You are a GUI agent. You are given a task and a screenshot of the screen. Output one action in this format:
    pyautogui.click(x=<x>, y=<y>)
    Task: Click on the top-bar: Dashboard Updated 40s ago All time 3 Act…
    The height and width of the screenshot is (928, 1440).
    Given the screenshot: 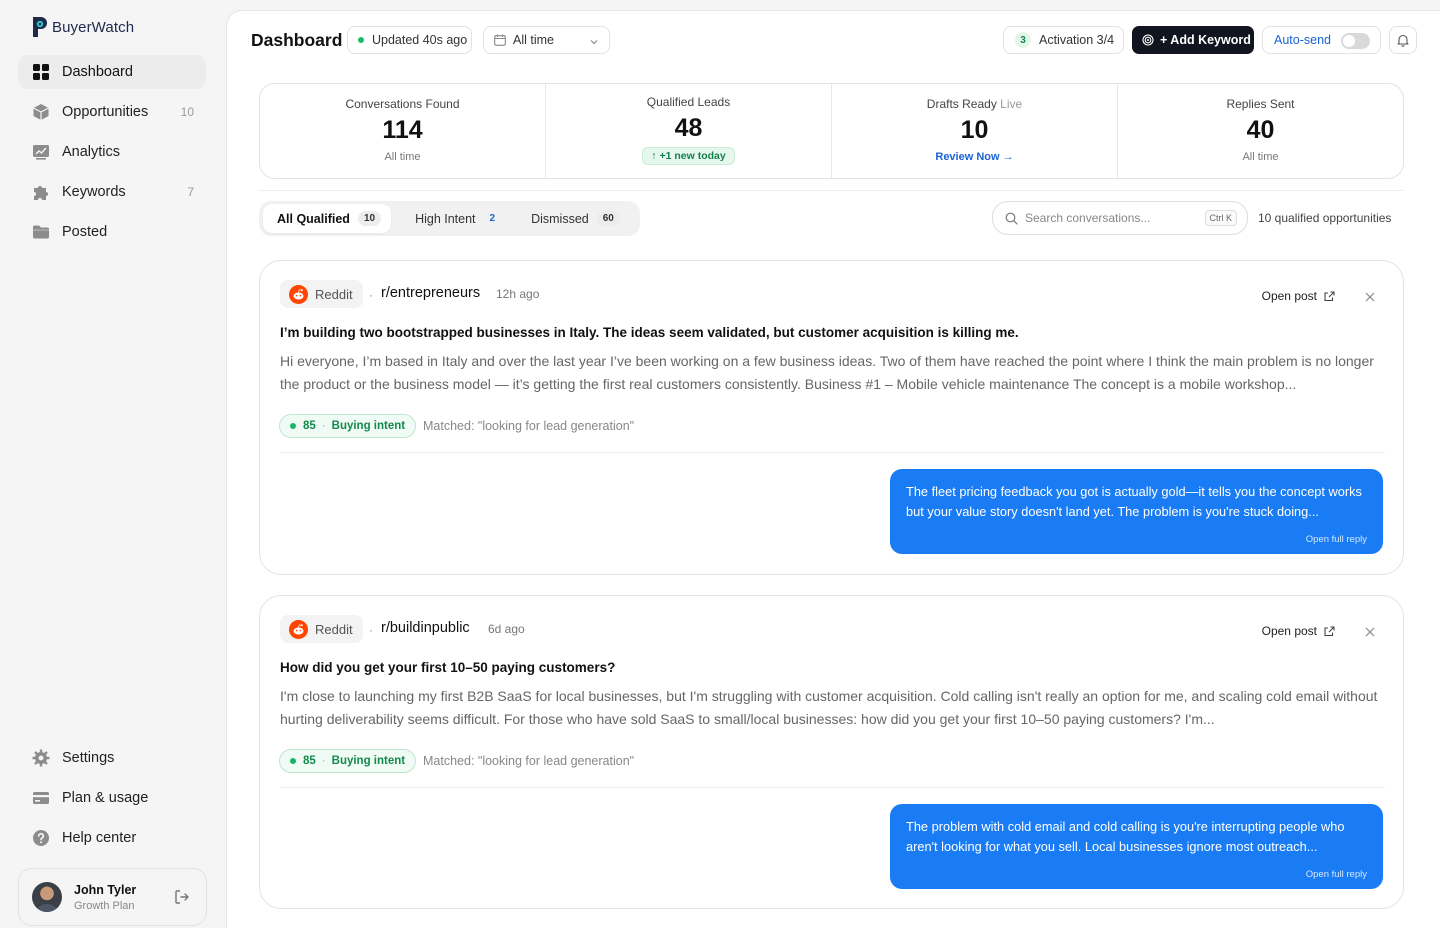 What is the action you would take?
    pyautogui.click(x=833, y=41)
    